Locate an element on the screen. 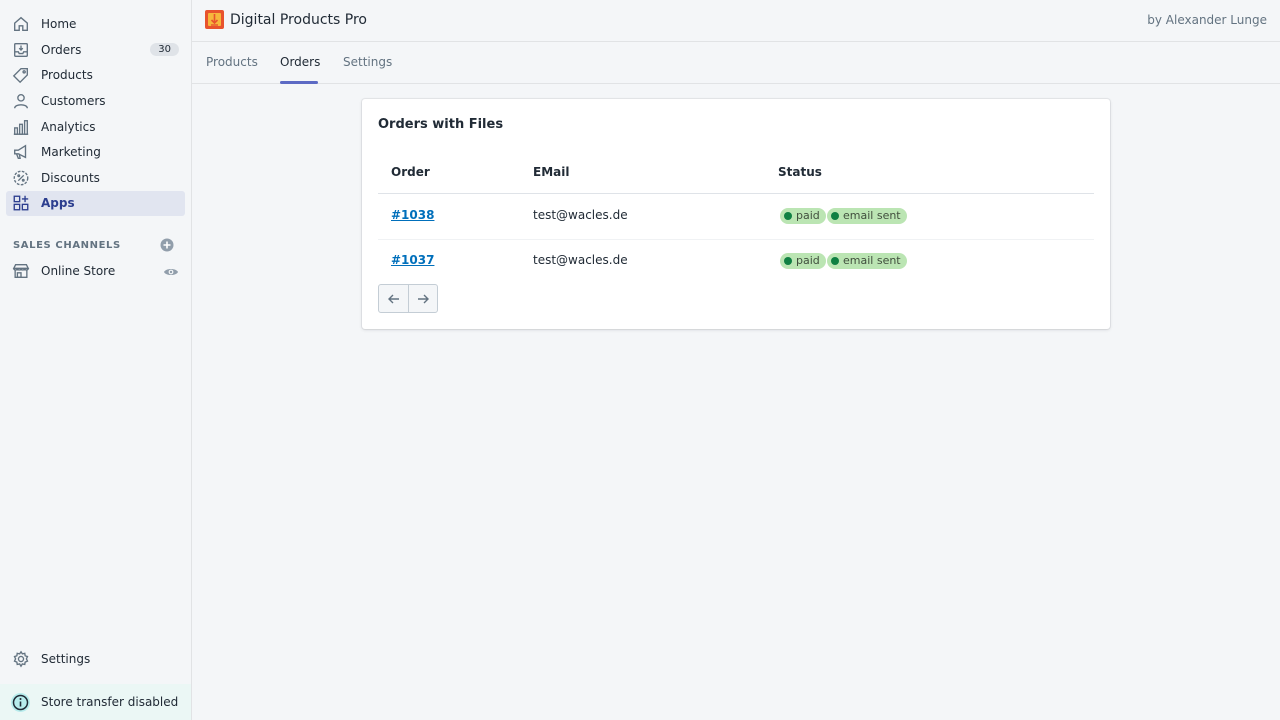 The image size is (1280, 720). discount-icon is located at coordinates (21, 178).